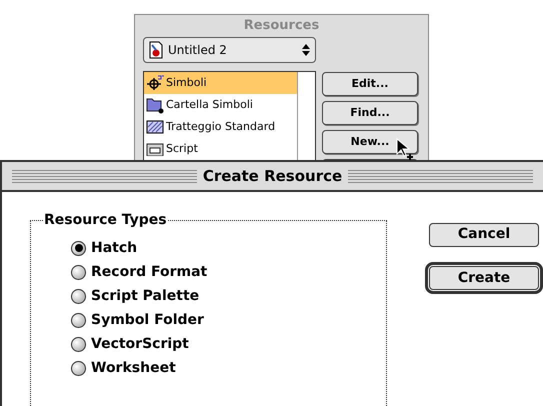 This screenshot has width=543, height=406. I want to click on list-item: Simboli, so click(220, 83).